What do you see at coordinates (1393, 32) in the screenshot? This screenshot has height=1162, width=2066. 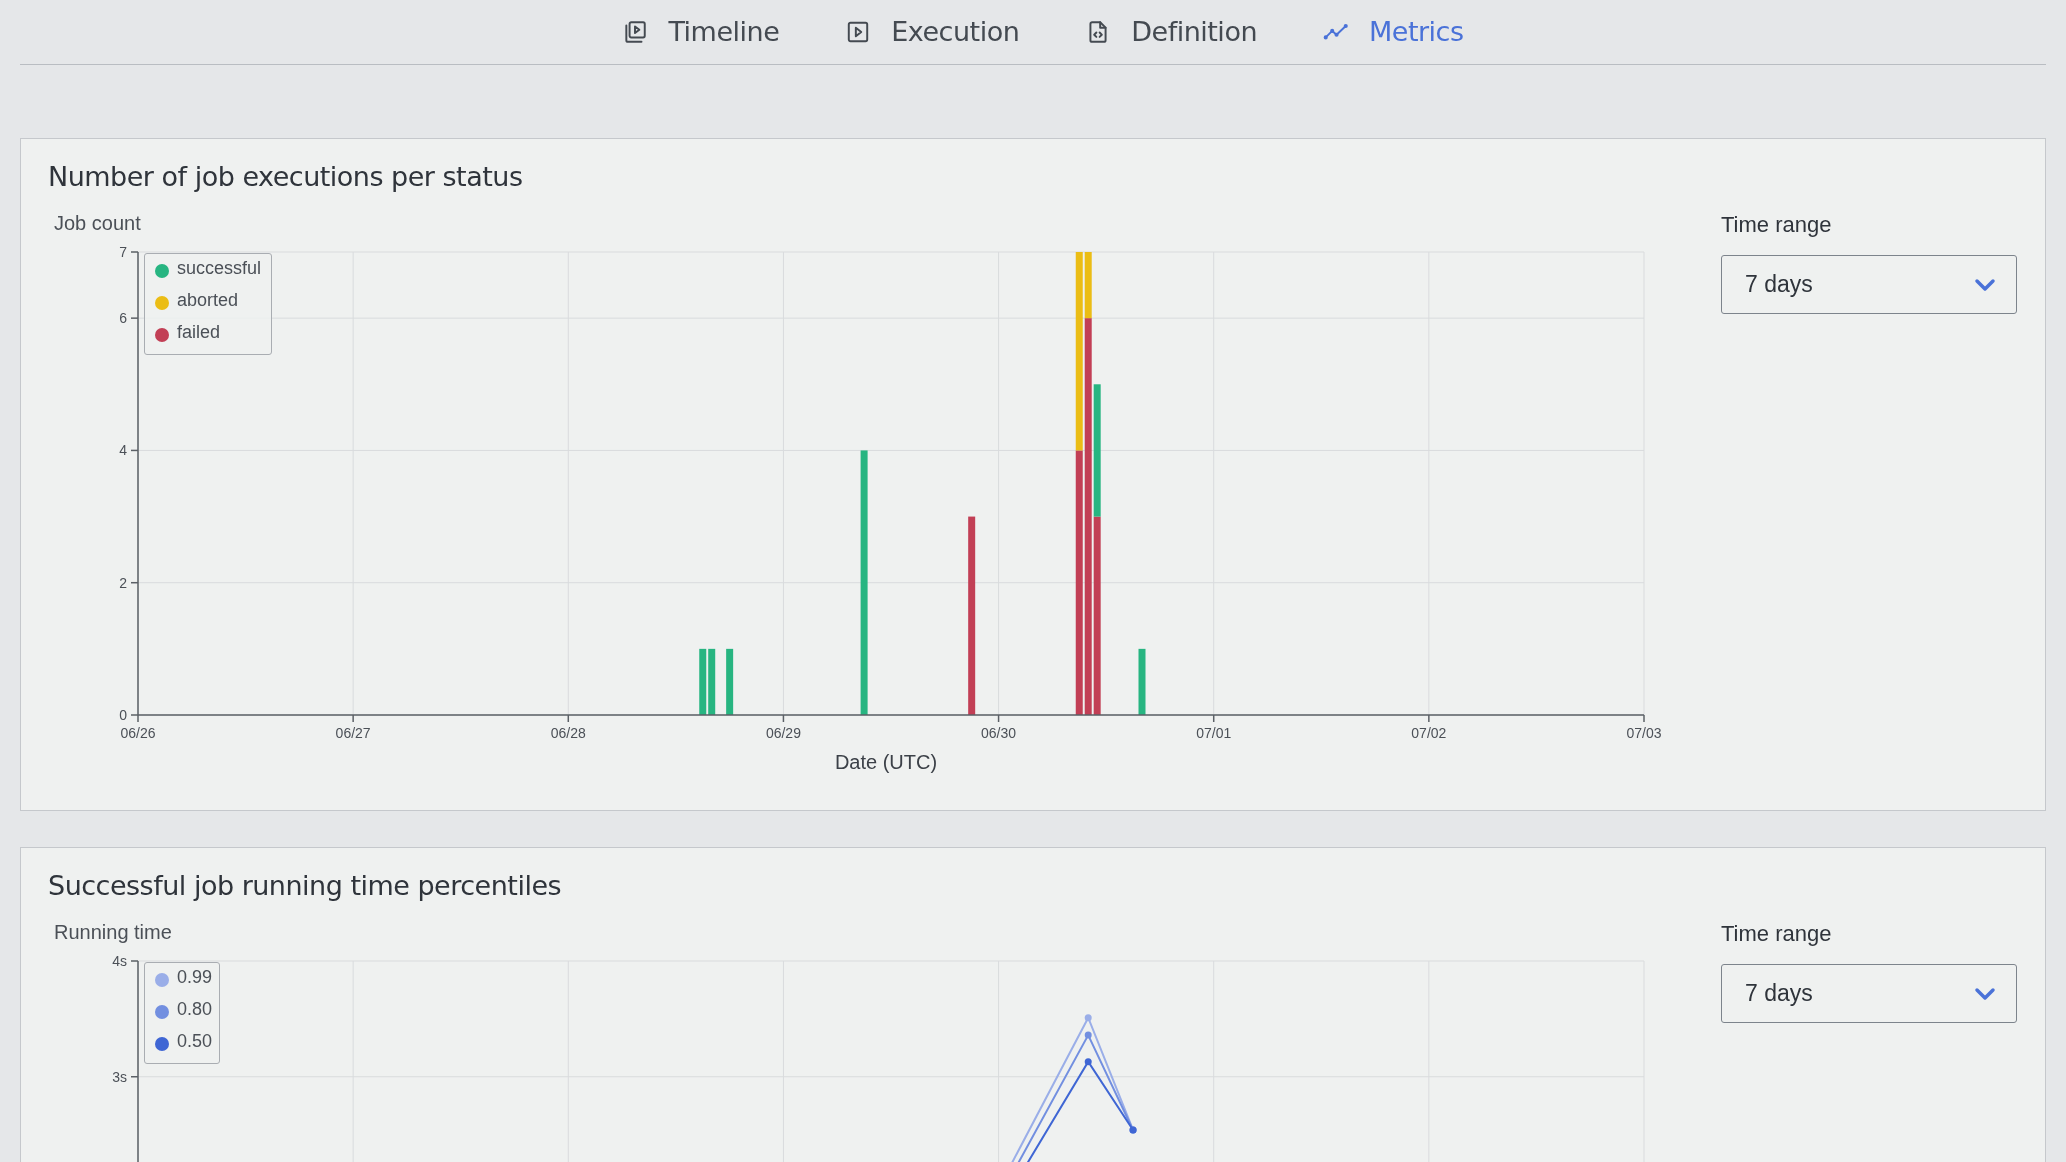 I see `tab: Metrics` at bounding box center [1393, 32].